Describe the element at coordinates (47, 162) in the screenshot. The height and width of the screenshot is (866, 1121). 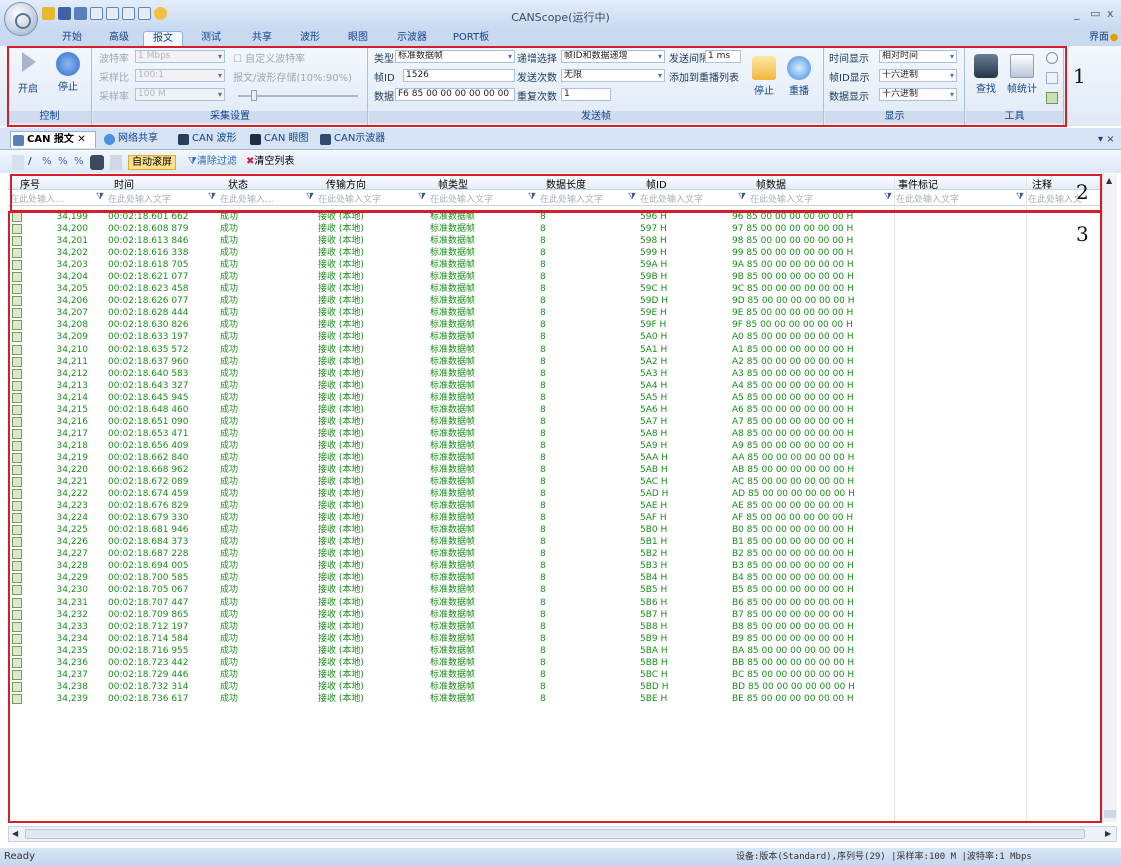
I see `filter-pct-icon-1: %` at that location.